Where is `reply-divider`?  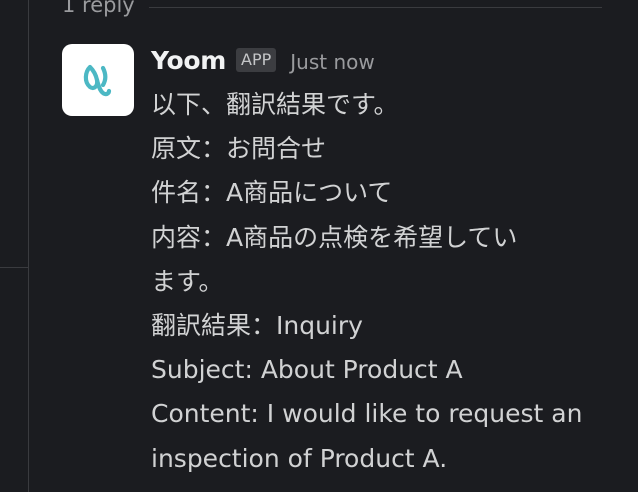 reply-divider is located at coordinates (375, 7).